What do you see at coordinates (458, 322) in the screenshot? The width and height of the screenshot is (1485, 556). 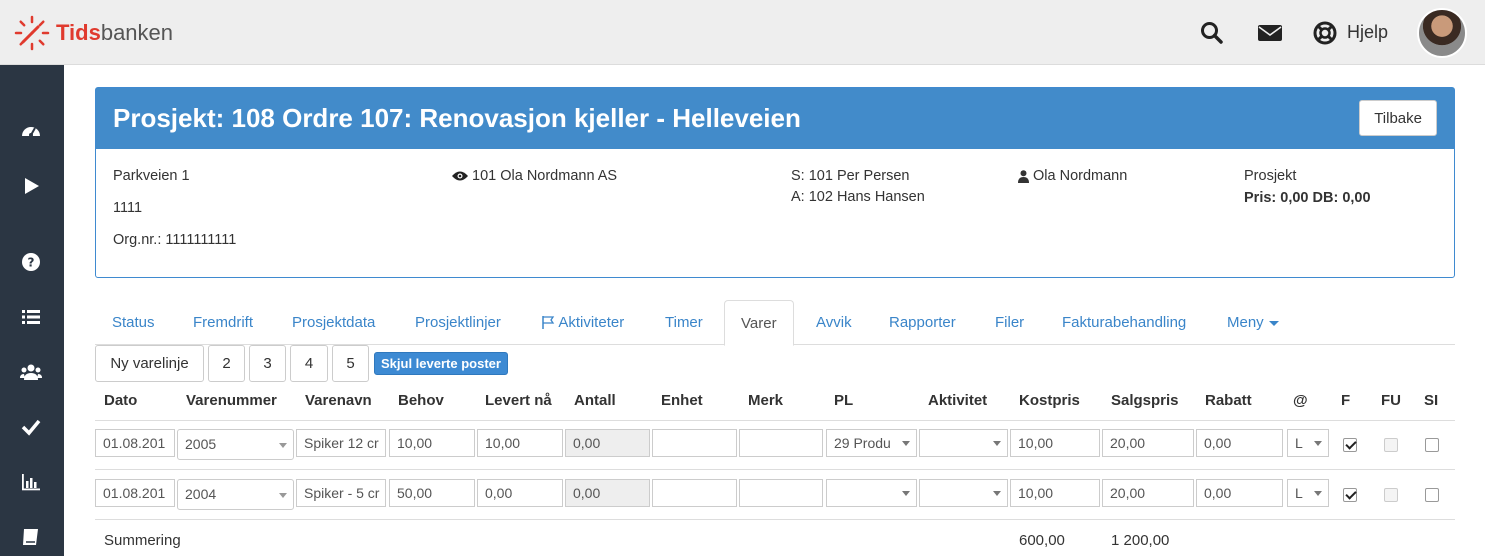 I see `tab-prosjektlinjer: Prosjektlinjer` at bounding box center [458, 322].